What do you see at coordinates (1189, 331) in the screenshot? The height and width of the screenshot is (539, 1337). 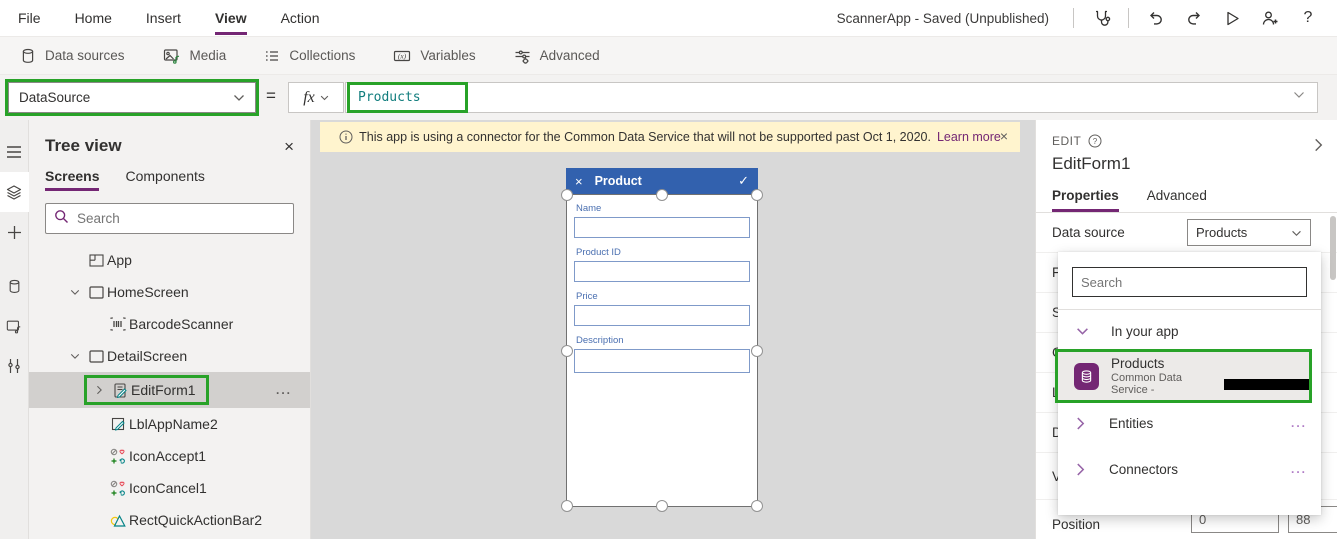 I see `group-in-your-app: In your app` at bounding box center [1189, 331].